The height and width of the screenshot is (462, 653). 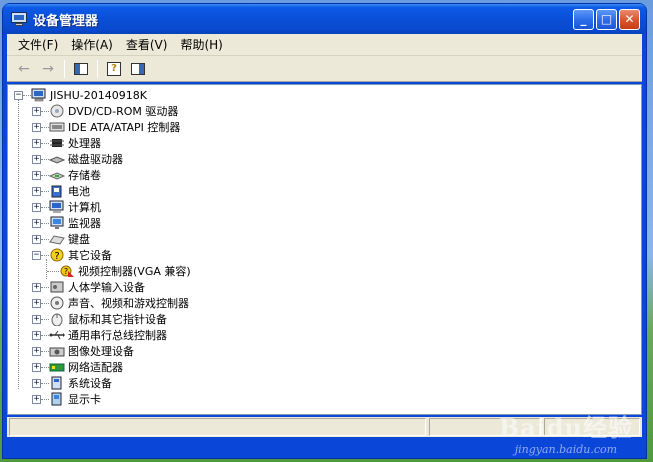 What do you see at coordinates (84, 223) in the screenshot?
I see `tree-category-label: 监视器` at bounding box center [84, 223].